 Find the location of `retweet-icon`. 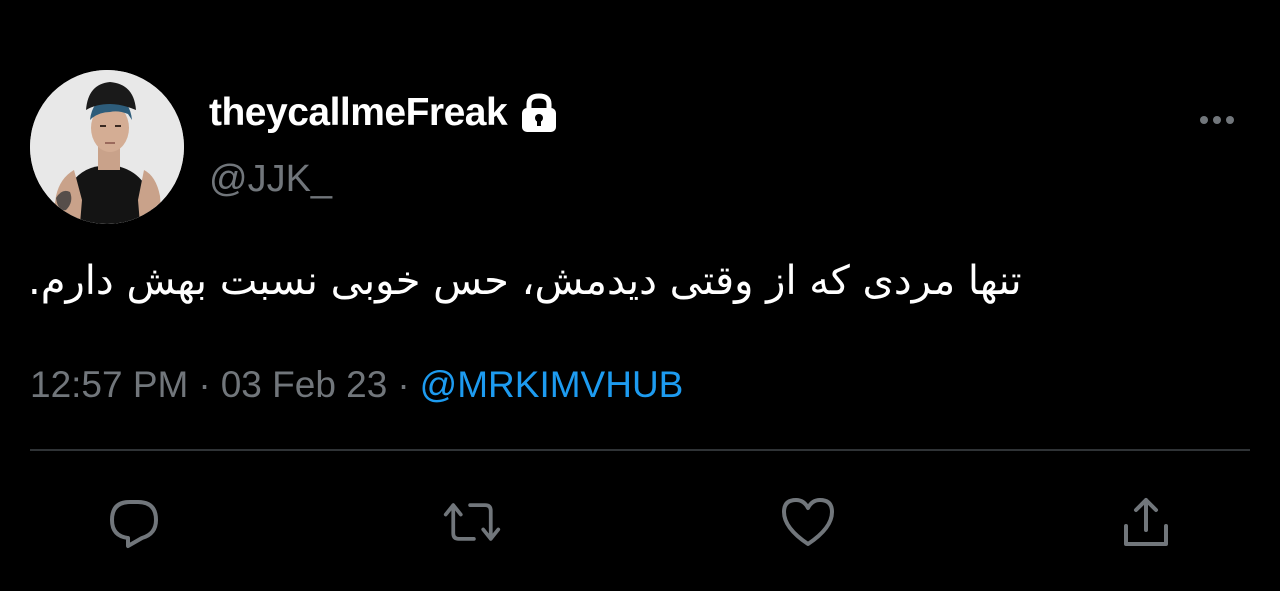

retweet-icon is located at coordinates (472, 522).